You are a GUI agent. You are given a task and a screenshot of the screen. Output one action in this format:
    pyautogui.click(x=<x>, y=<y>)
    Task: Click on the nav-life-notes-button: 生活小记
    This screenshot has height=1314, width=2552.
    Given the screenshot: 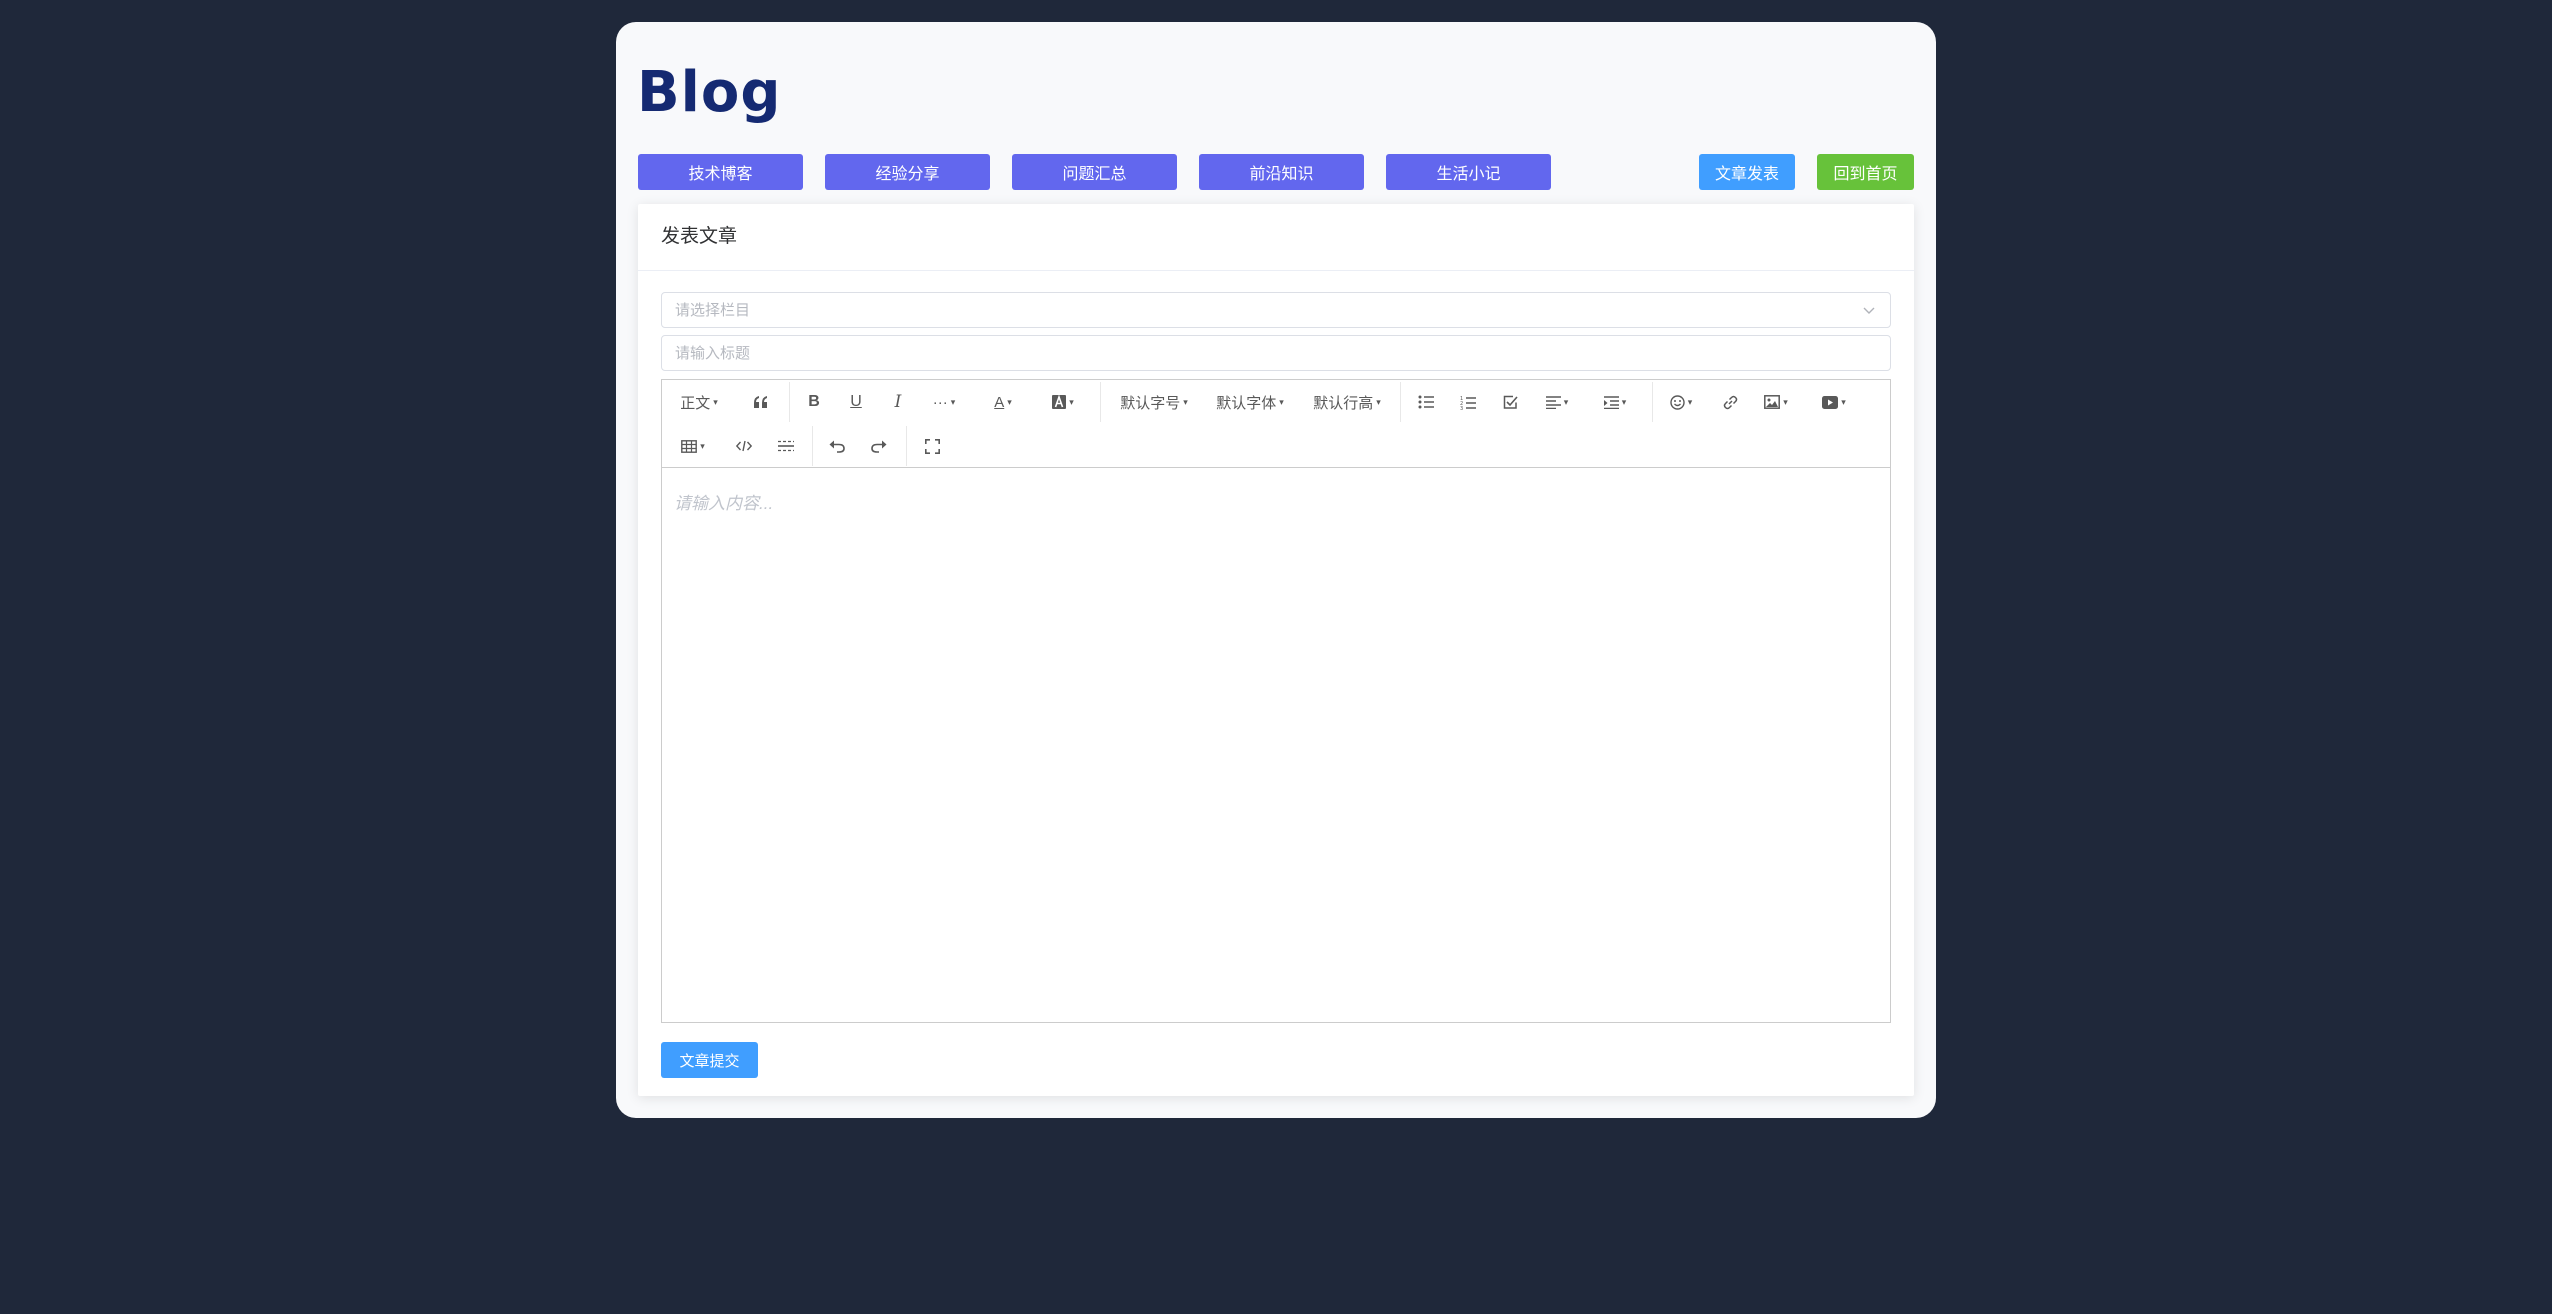 What is the action you would take?
    pyautogui.click(x=1468, y=172)
    